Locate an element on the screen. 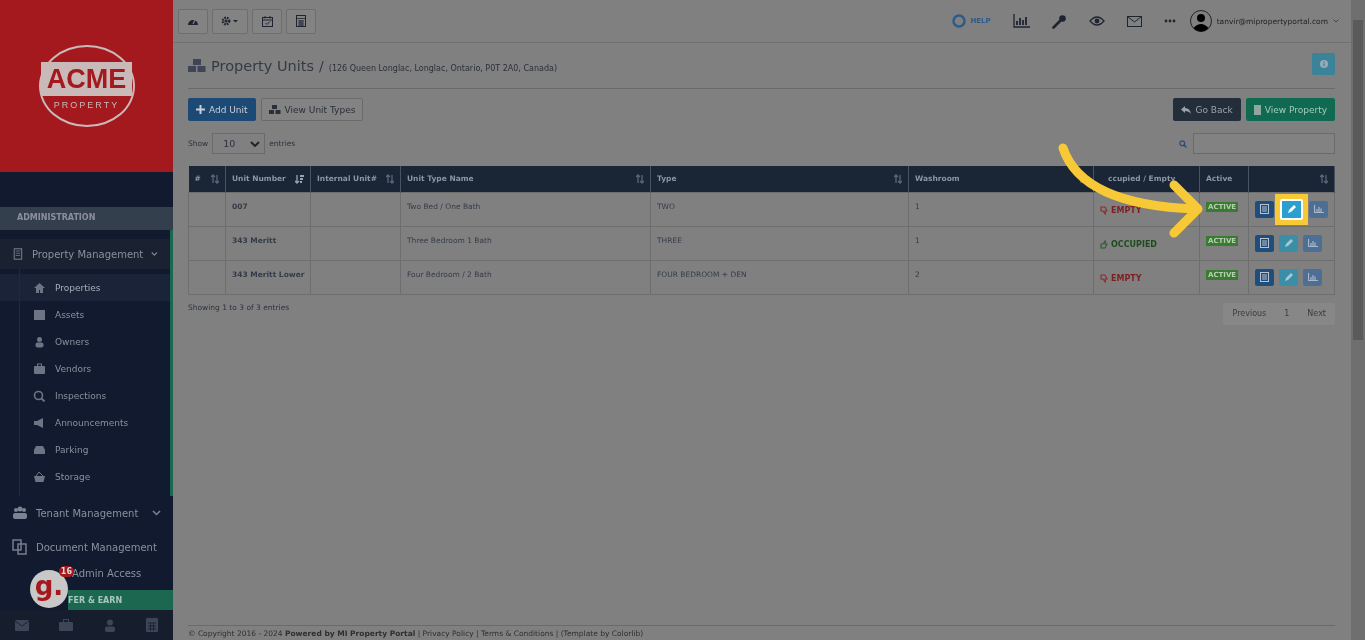  wrench-icon is located at coordinates (1059, 21).